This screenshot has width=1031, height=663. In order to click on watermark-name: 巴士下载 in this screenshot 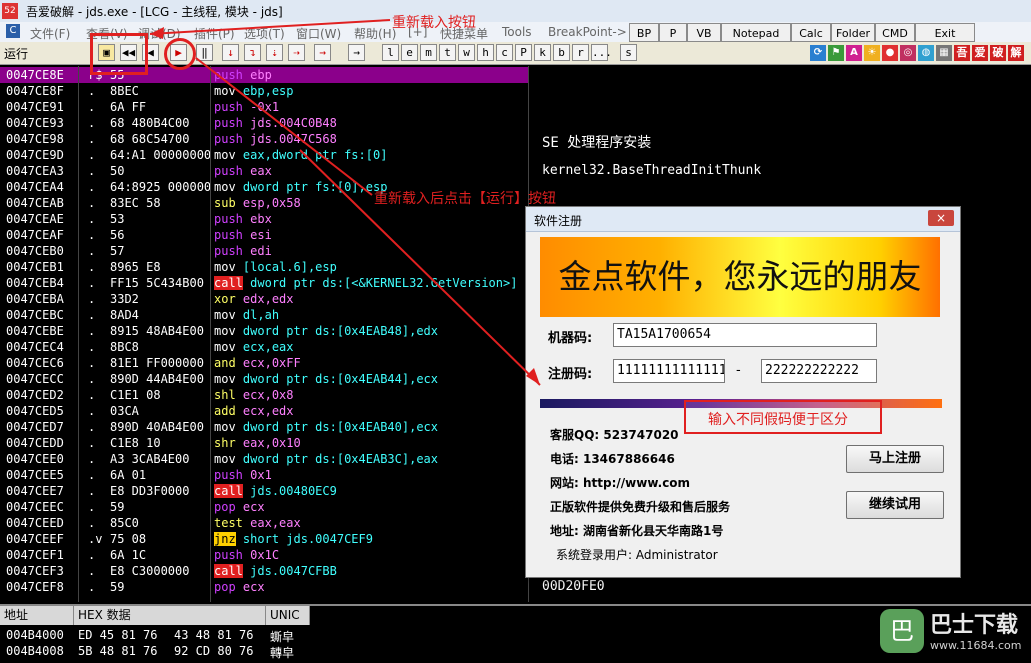, I will do `click(974, 625)`.